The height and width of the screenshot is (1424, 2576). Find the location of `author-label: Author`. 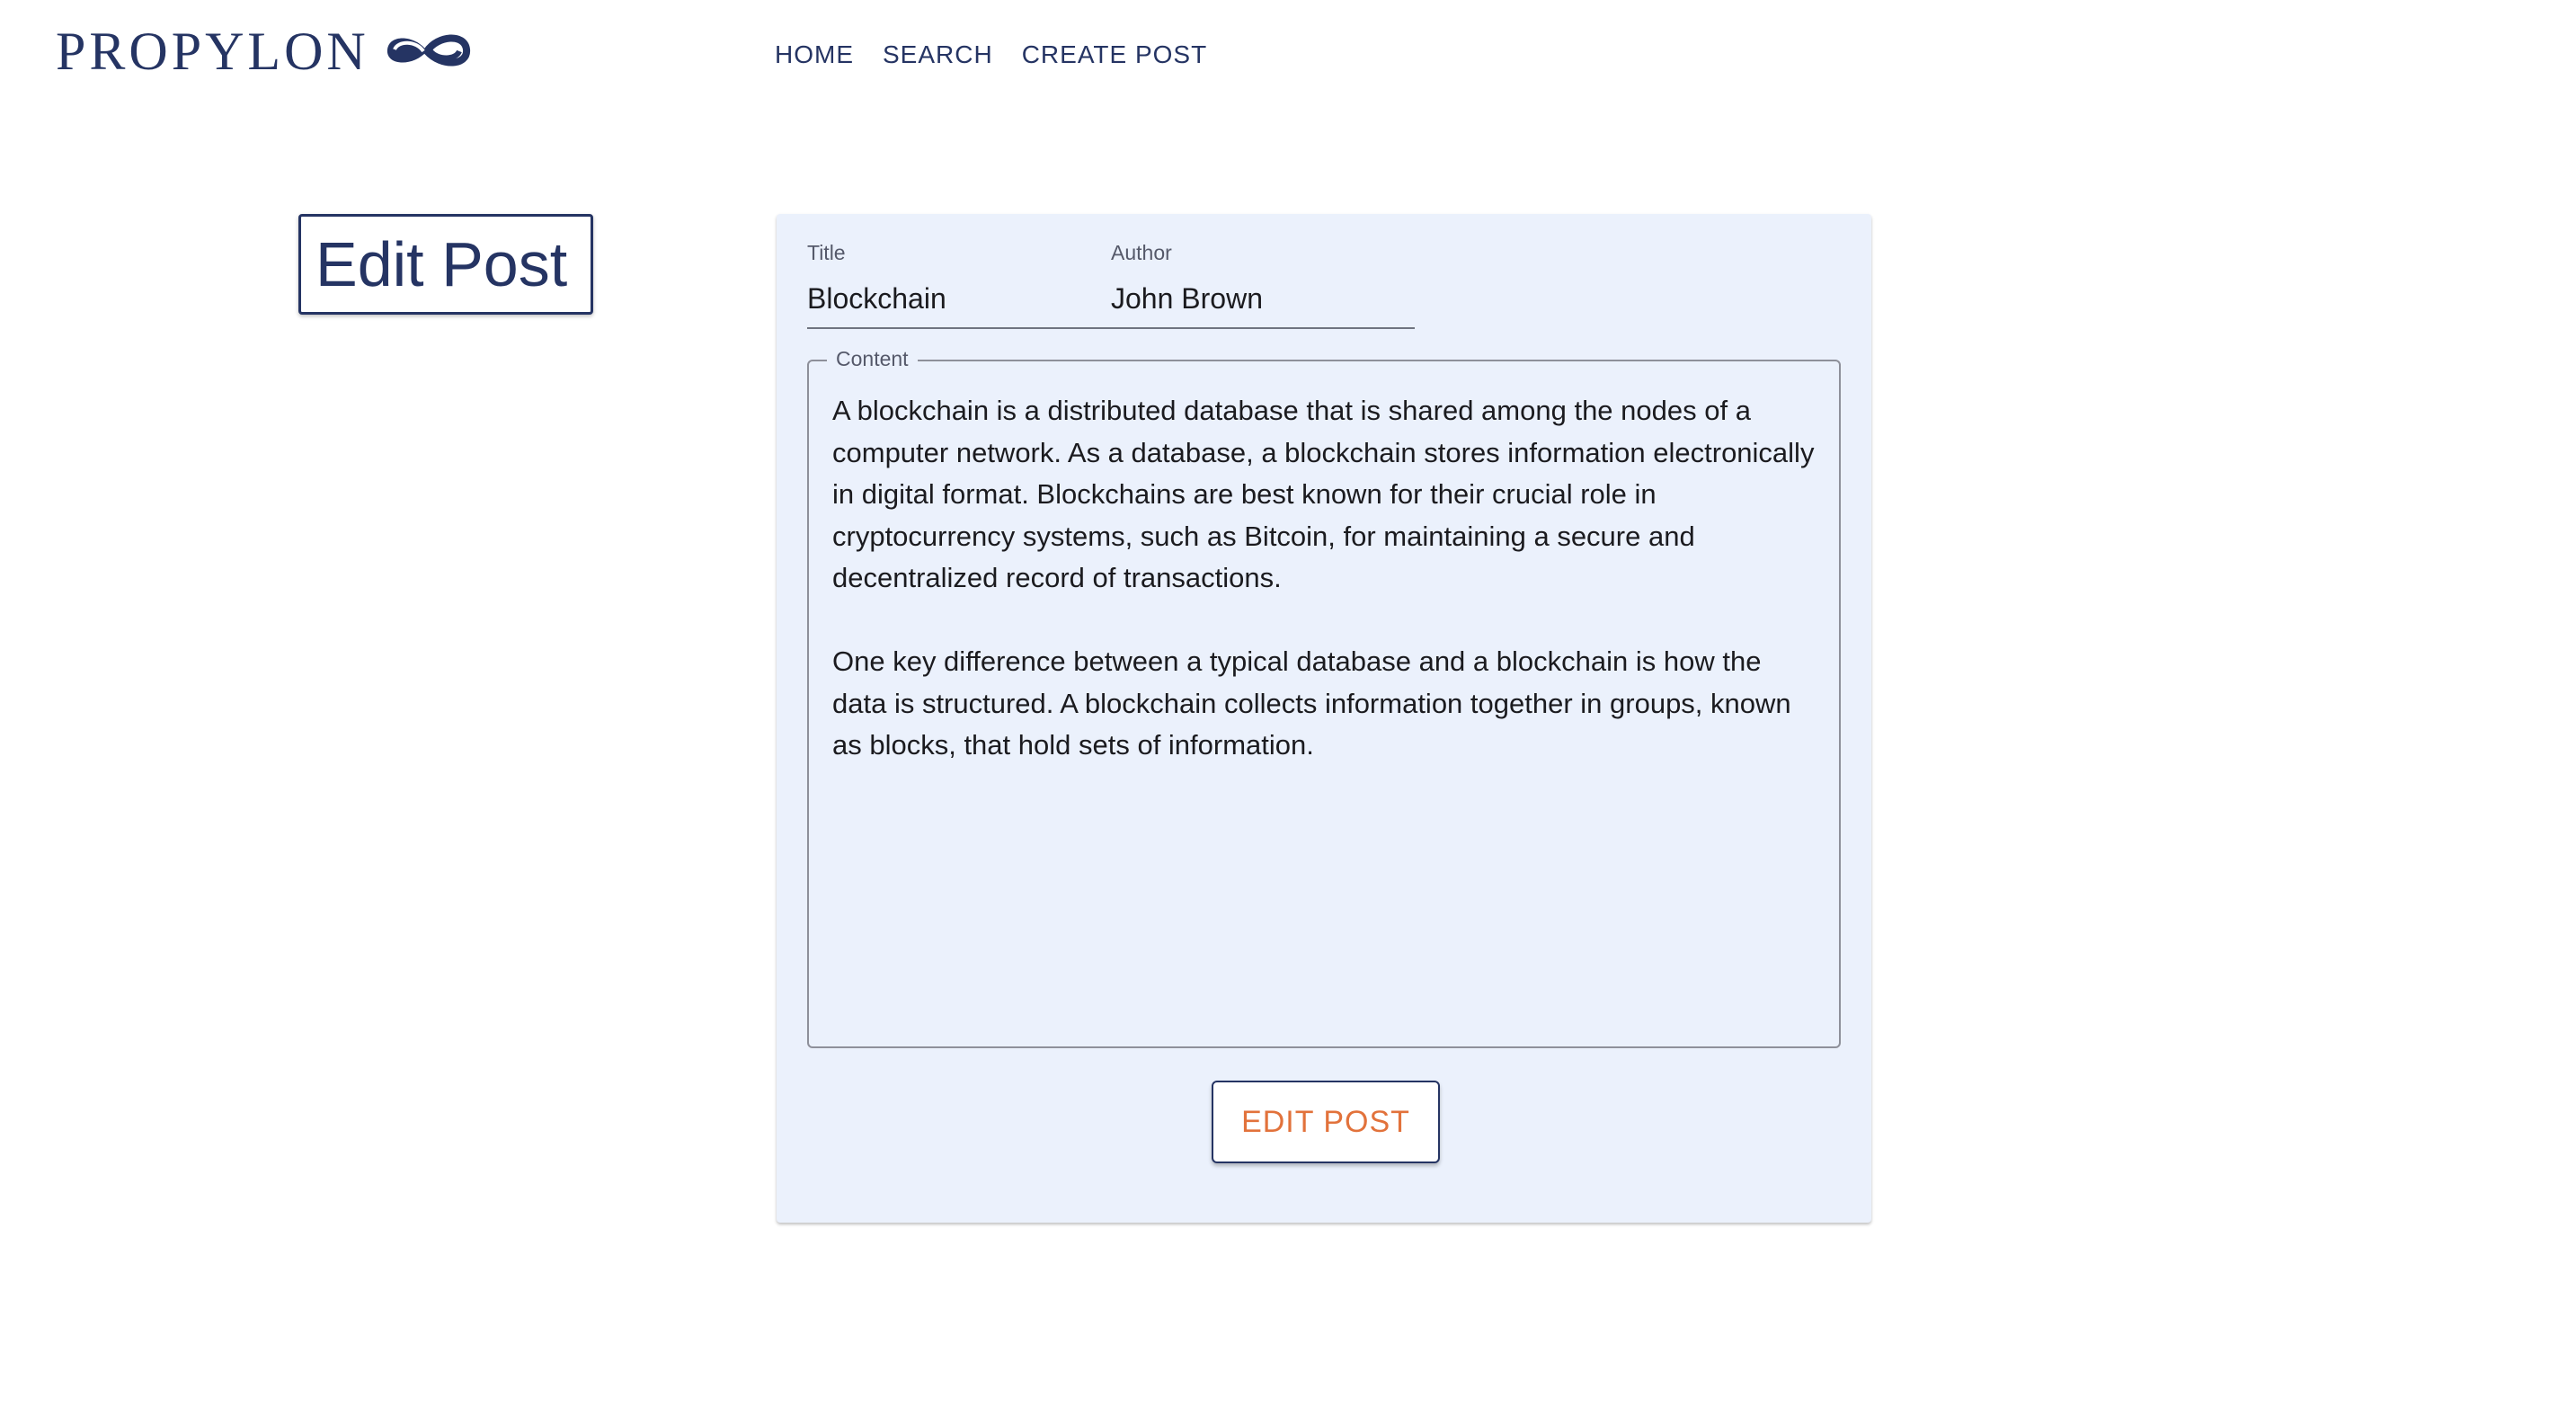

author-label: Author is located at coordinates (1141, 253).